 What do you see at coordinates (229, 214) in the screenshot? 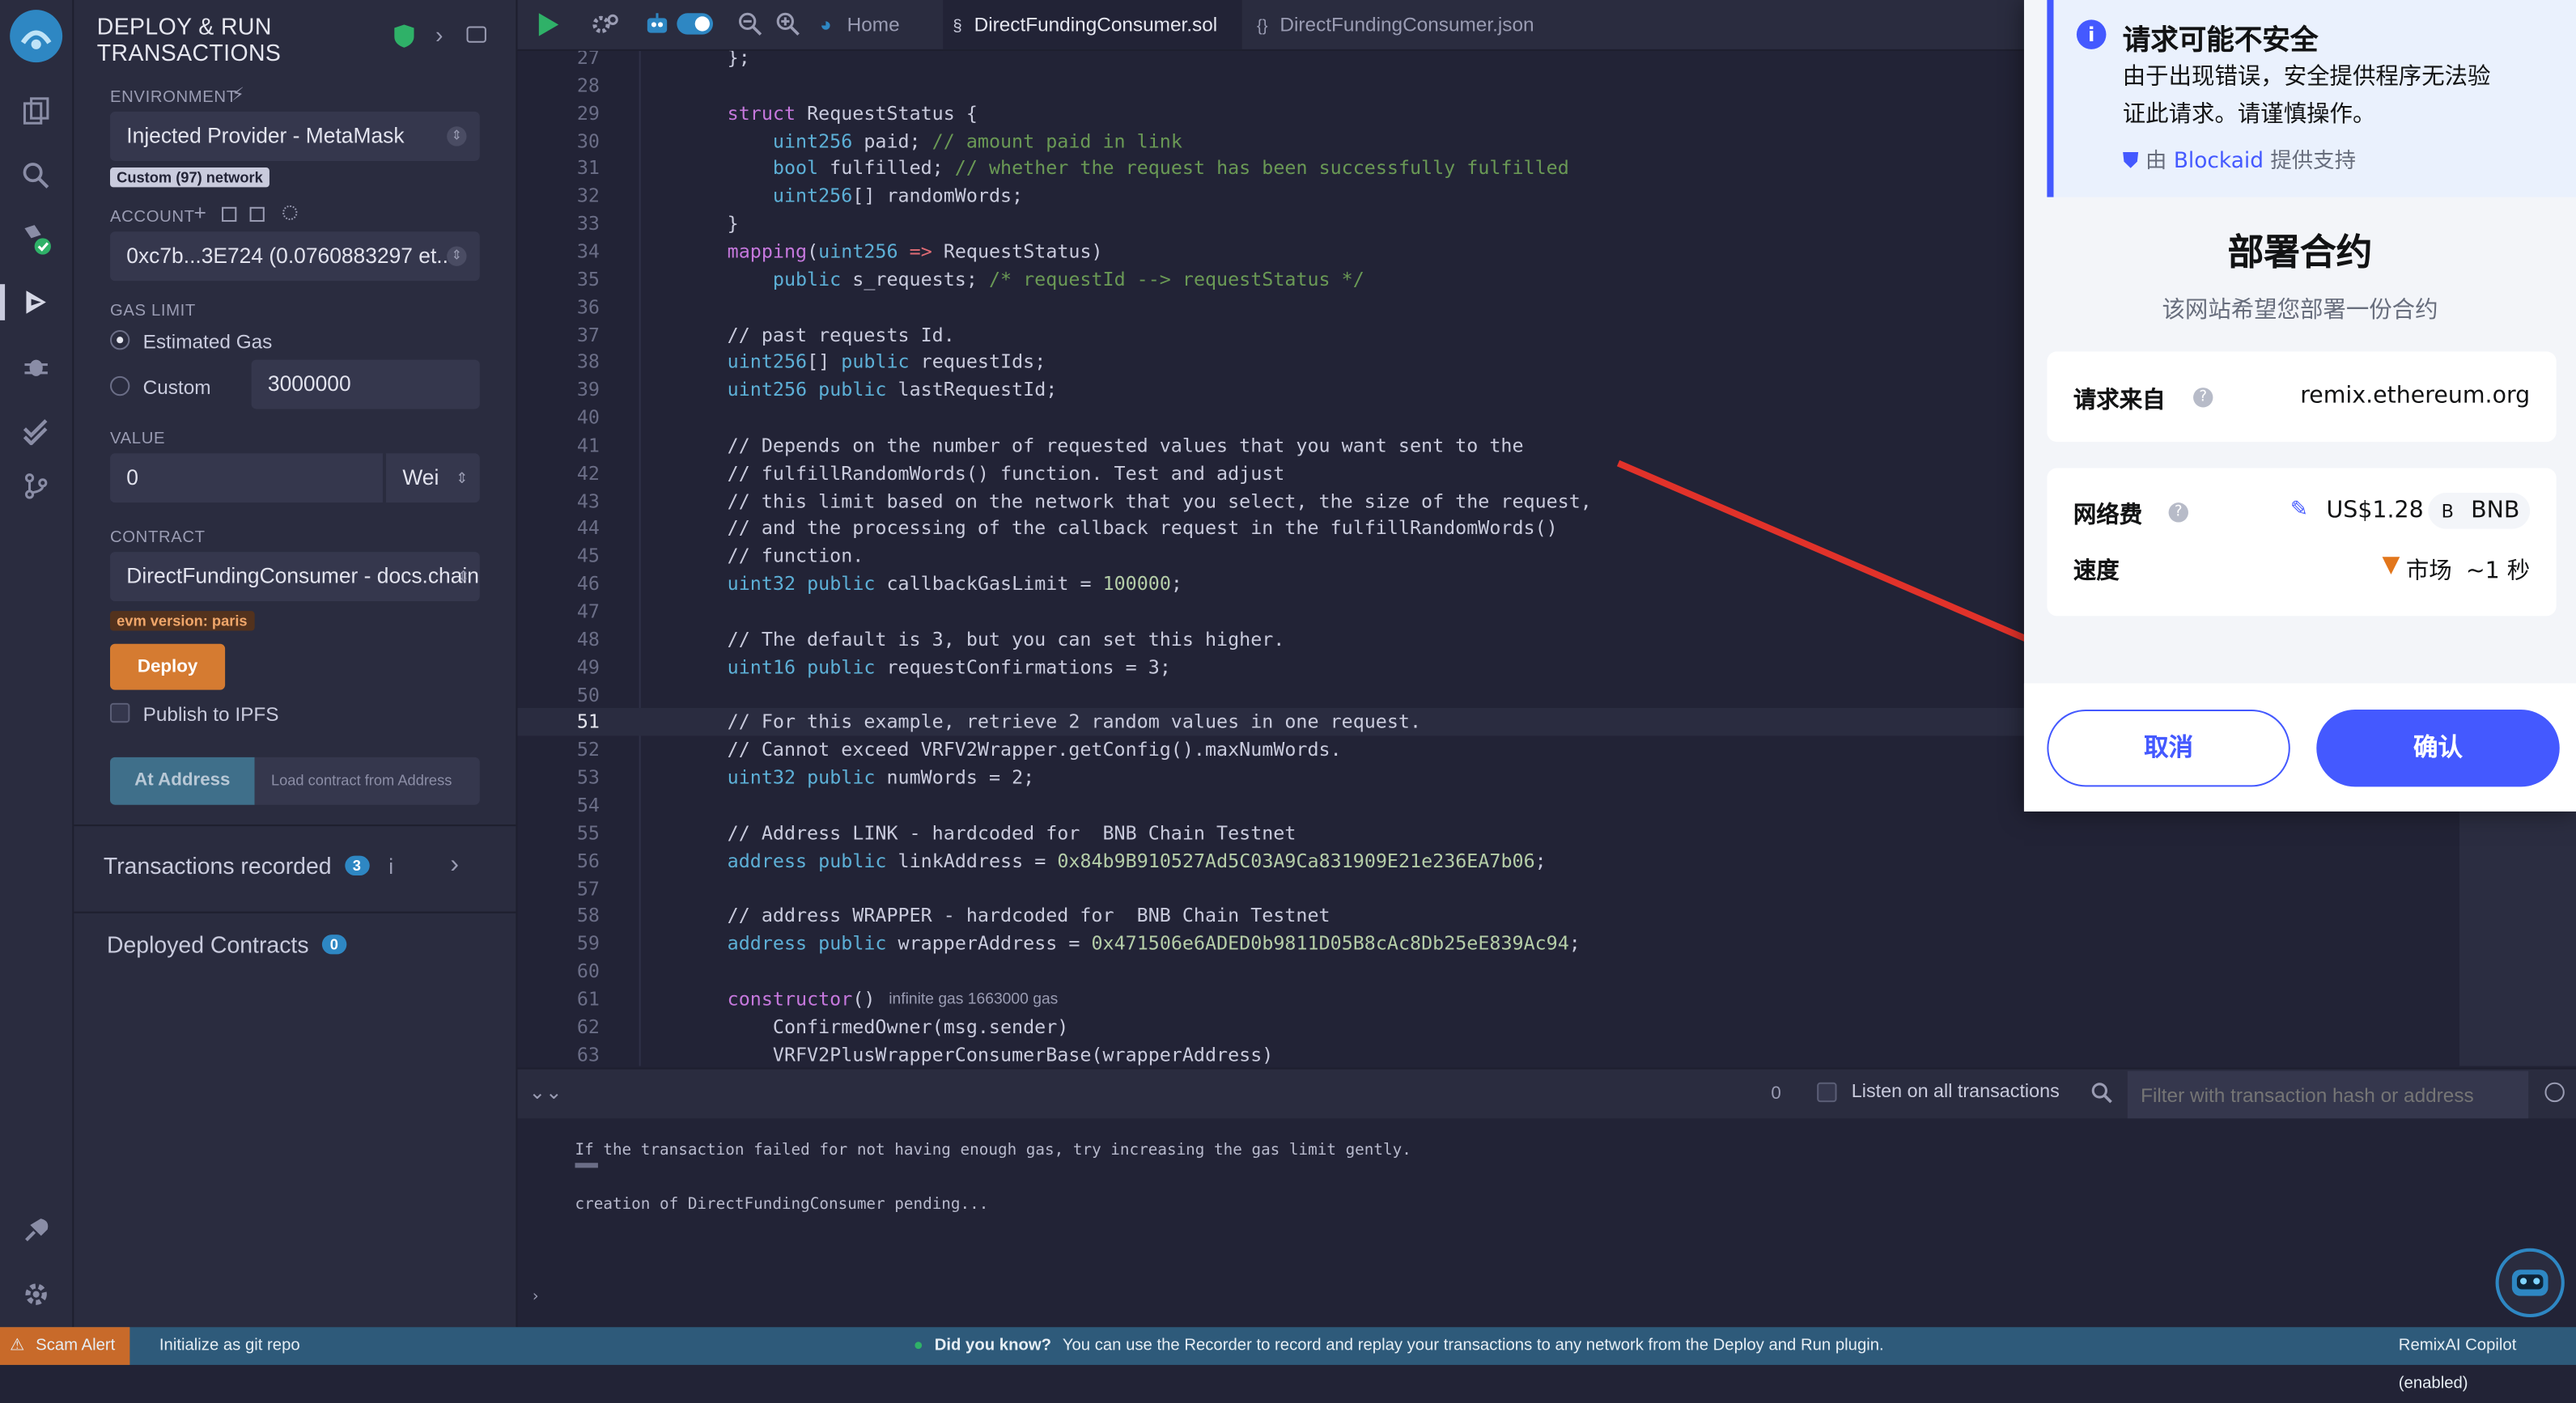
I see `edit-icon` at bounding box center [229, 214].